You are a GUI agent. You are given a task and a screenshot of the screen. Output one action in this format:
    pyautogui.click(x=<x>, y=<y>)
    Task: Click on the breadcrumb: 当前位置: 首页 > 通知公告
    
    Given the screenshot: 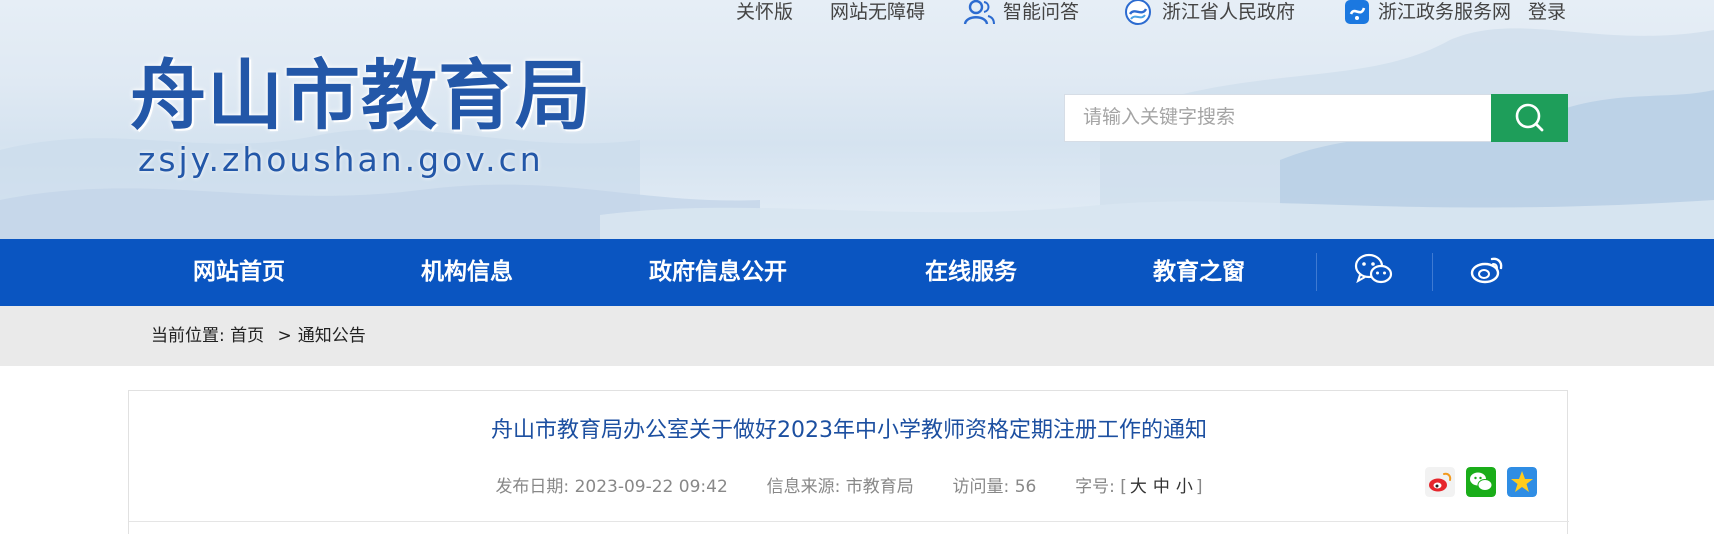 What is the action you would take?
    pyautogui.click(x=258, y=336)
    